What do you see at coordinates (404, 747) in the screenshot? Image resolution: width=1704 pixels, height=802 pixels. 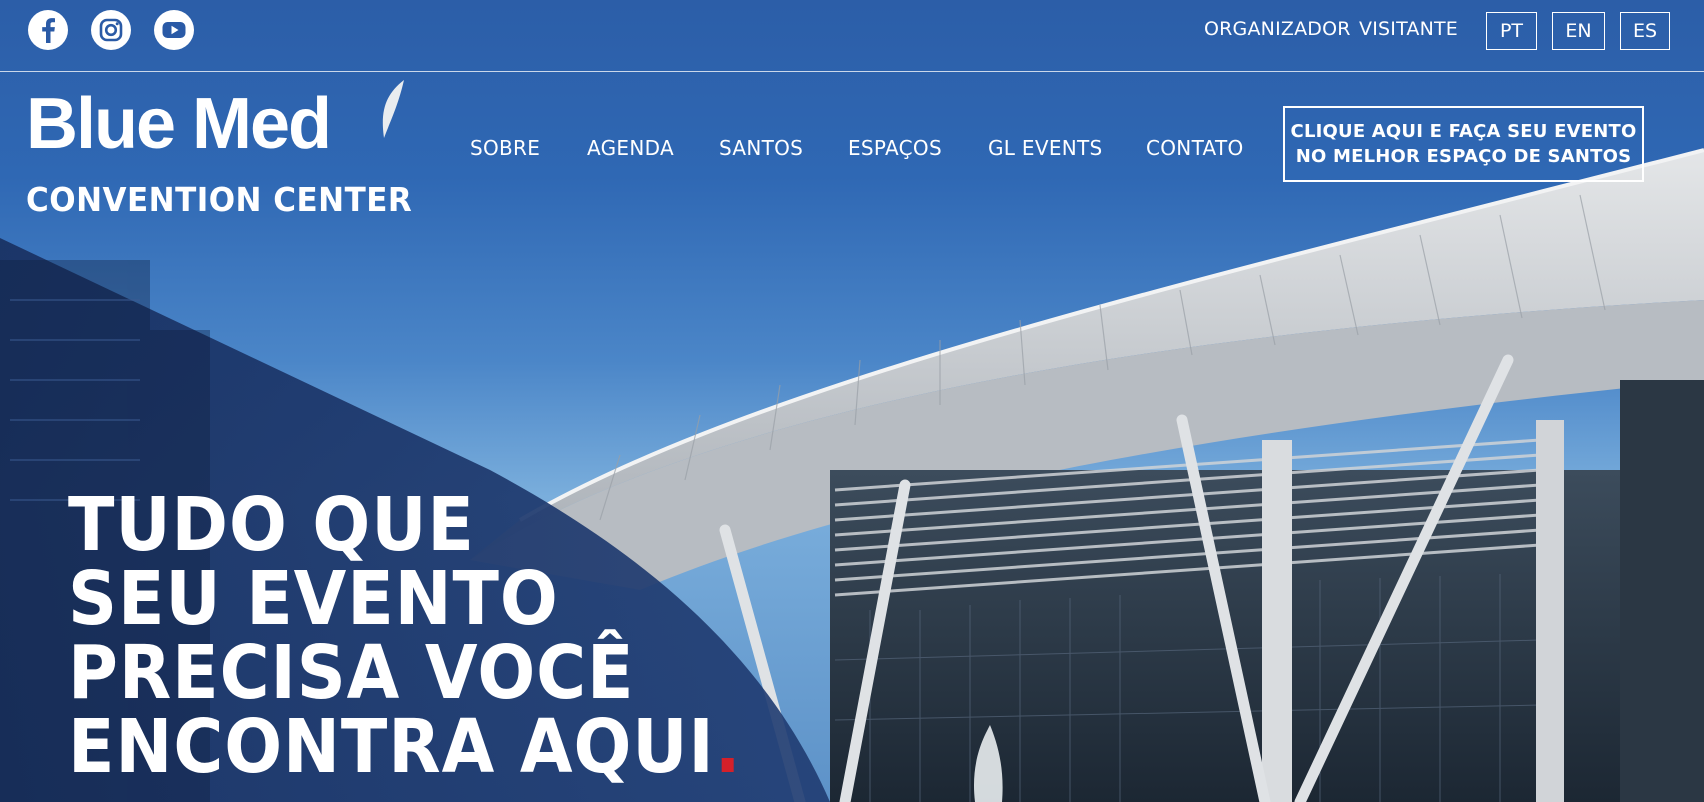 I see `hero-line-4: ENCONTRA AQUI.` at bounding box center [404, 747].